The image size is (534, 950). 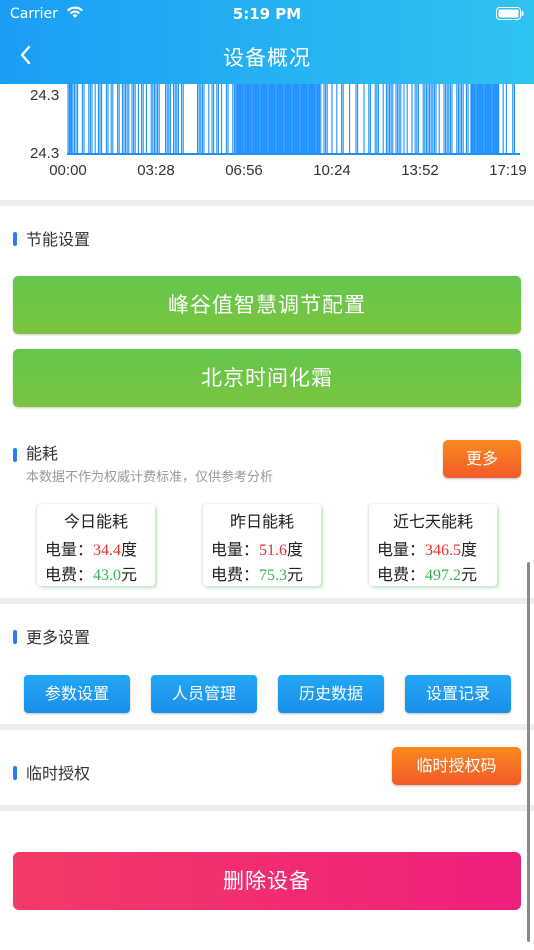 I want to click on card-title: 近七天能耗, so click(x=432, y=521).